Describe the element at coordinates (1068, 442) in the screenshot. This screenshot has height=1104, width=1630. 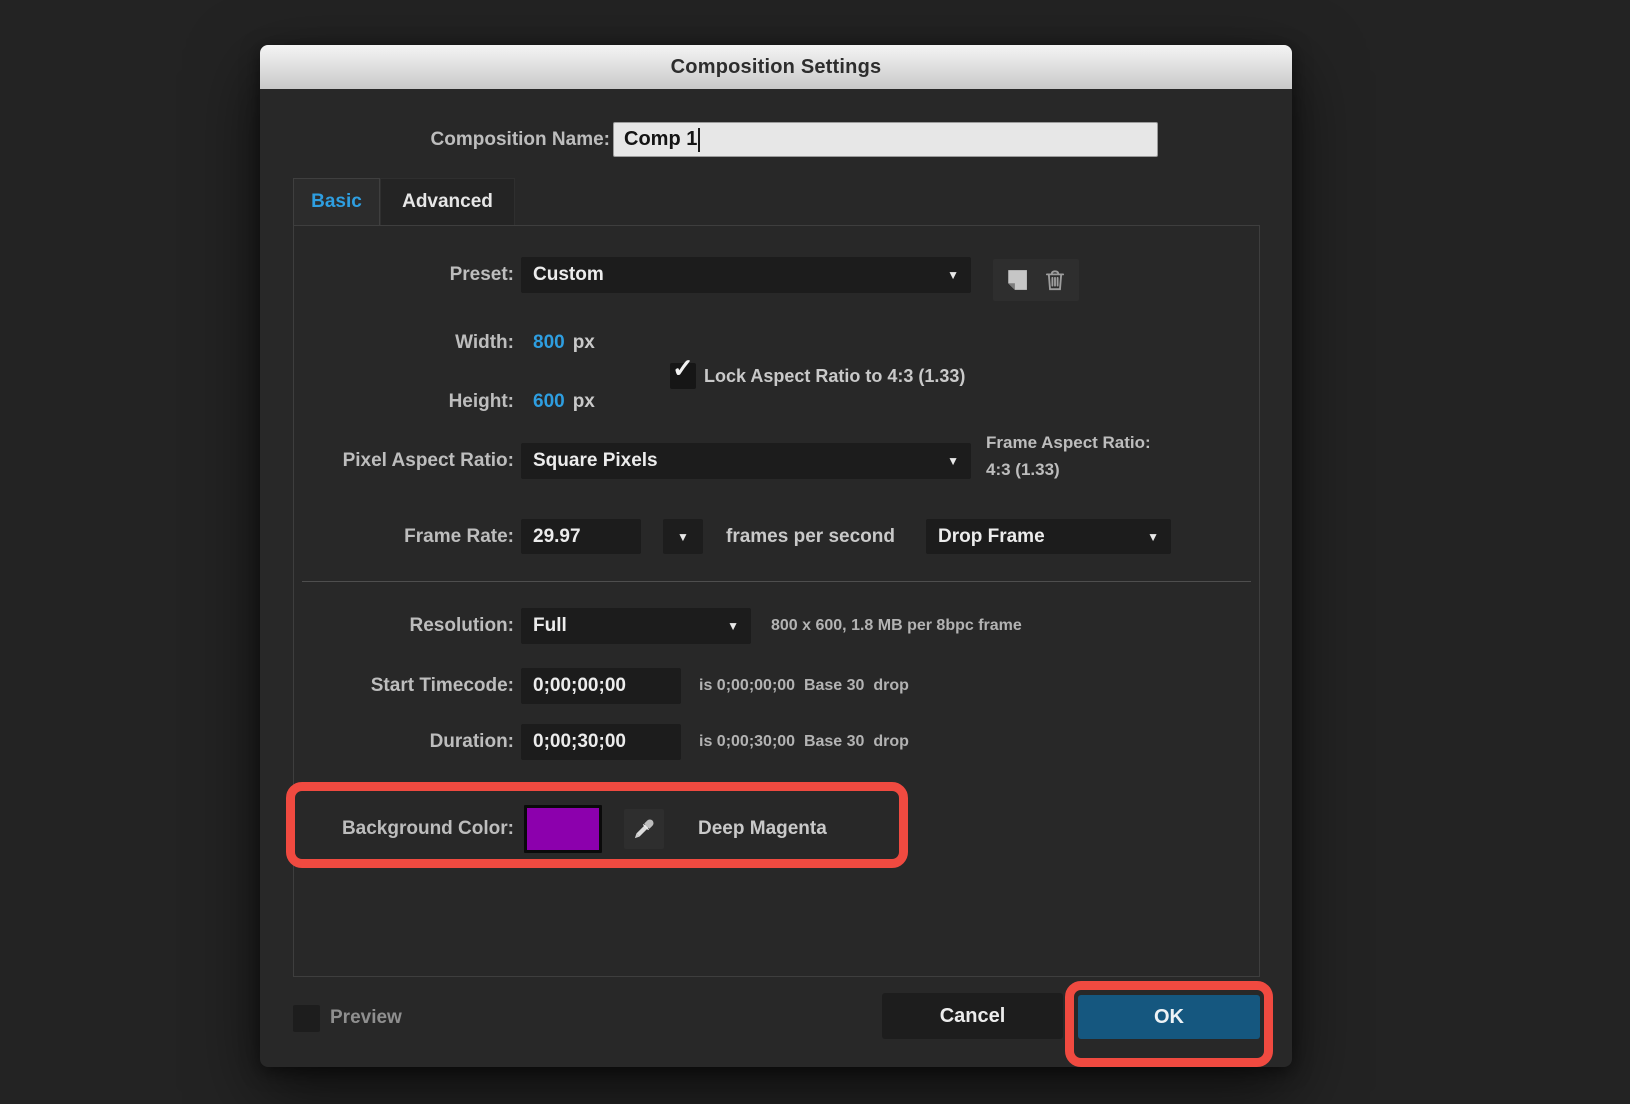
I see `frame-aspect-ratio-label: Frame Aspect Ratio:` at that location.